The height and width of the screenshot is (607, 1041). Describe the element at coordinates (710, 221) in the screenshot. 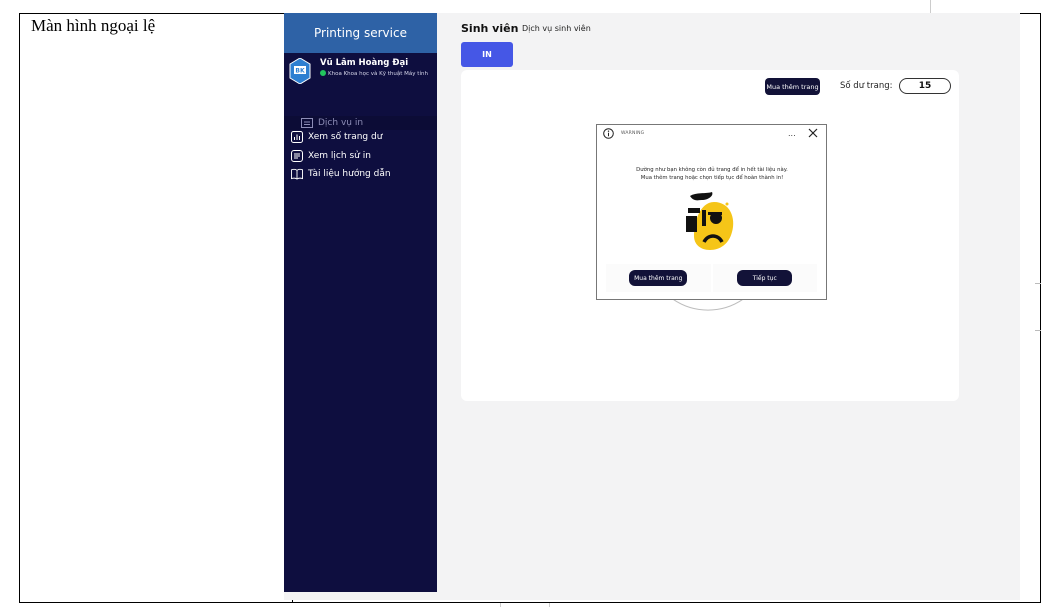

I see `sad-face-illustration` at that location.